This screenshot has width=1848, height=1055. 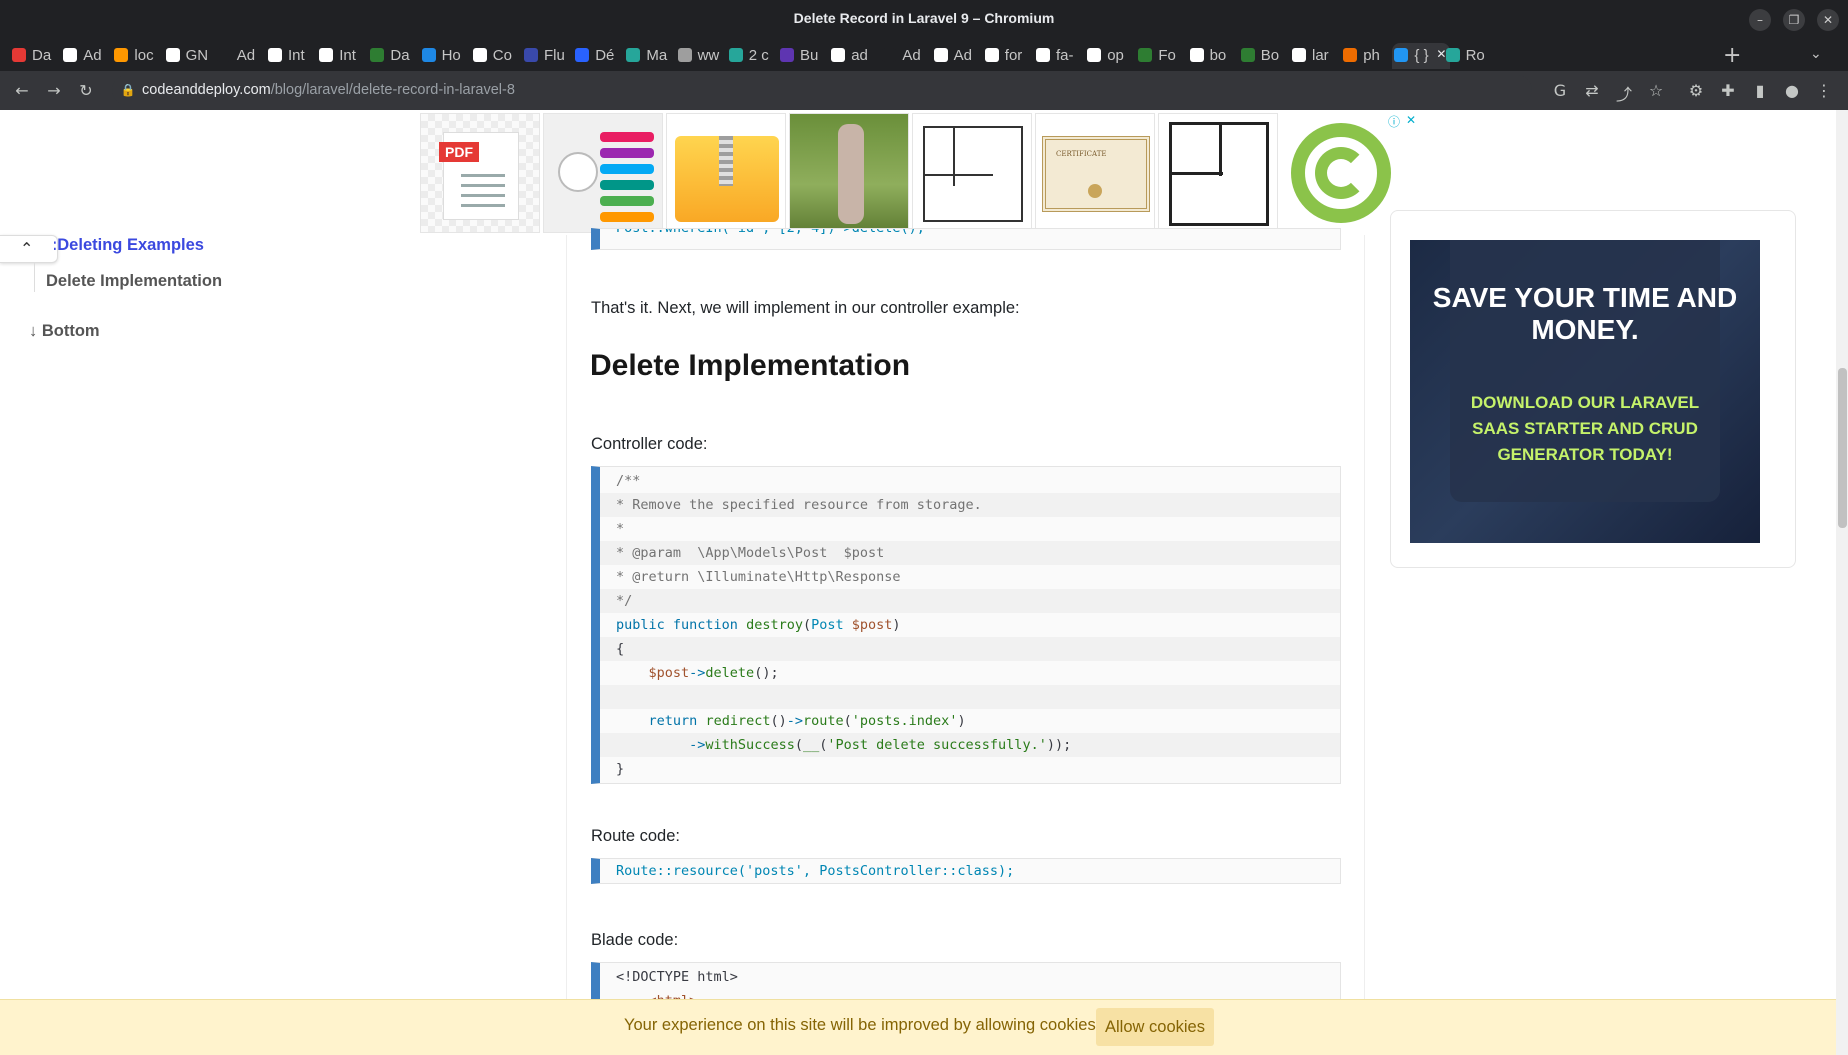 I want to click on browser-tab: for, so click(x=1012, y=56).